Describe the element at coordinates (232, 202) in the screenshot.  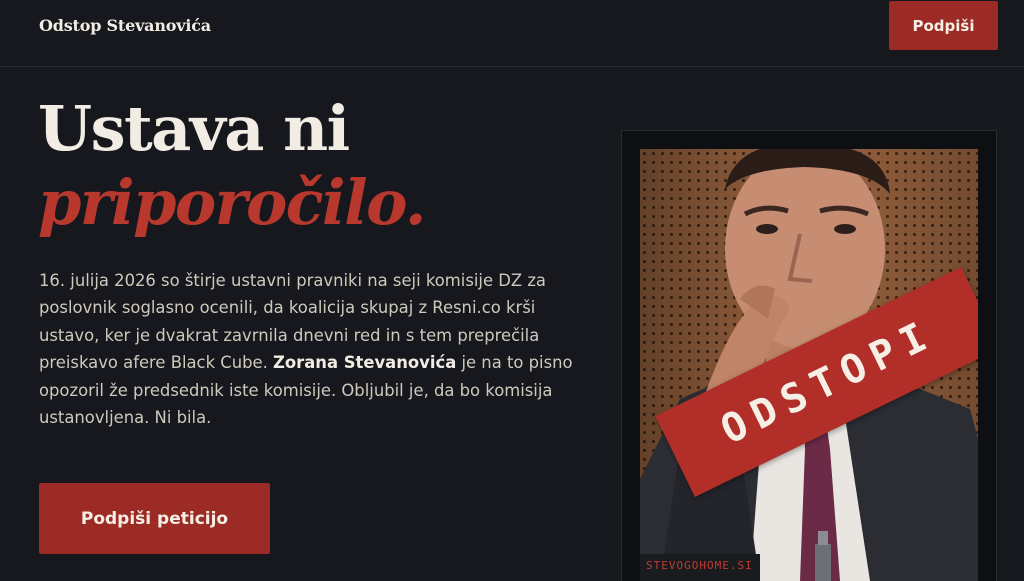
I see `headline-line-2: priporočilo.` at that location.